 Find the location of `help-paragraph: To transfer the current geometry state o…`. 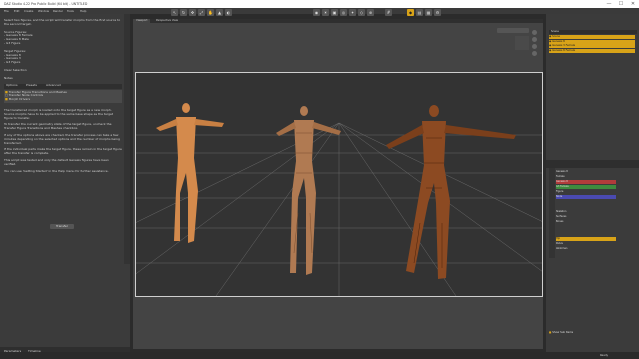

help-paragraph: To transfer the current geometry state o… is located at coordinates (58, 126).